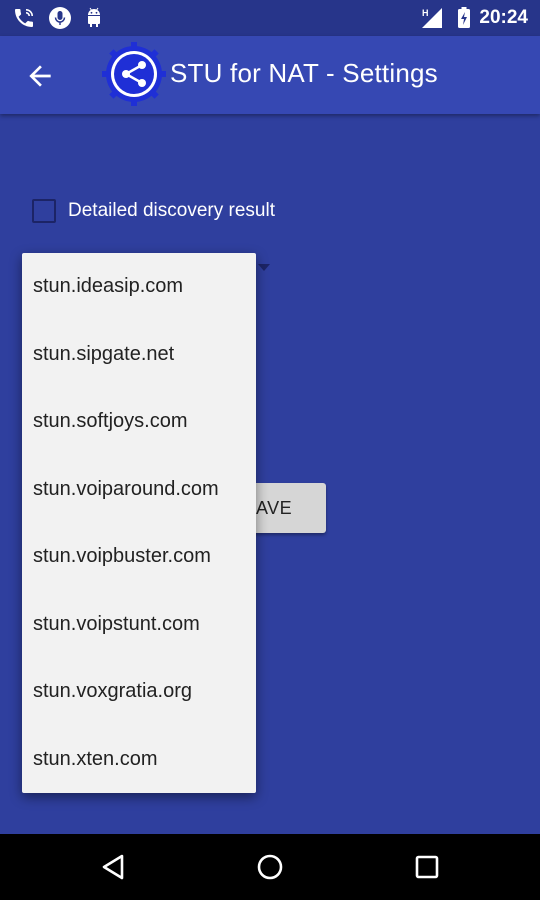 The width and height of the screenshot is (540, 900). I want to click on detailed-discovery-row: Detailed discovery result, so click(153, 211).